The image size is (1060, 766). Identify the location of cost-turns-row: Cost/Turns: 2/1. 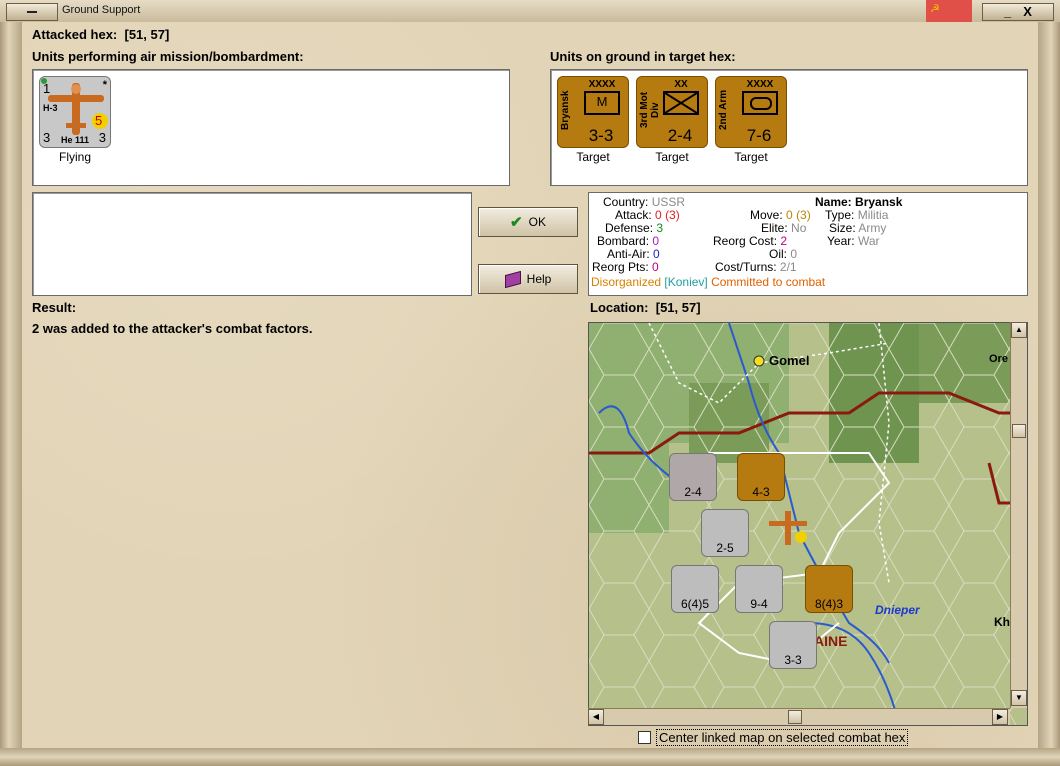
(756, 267).